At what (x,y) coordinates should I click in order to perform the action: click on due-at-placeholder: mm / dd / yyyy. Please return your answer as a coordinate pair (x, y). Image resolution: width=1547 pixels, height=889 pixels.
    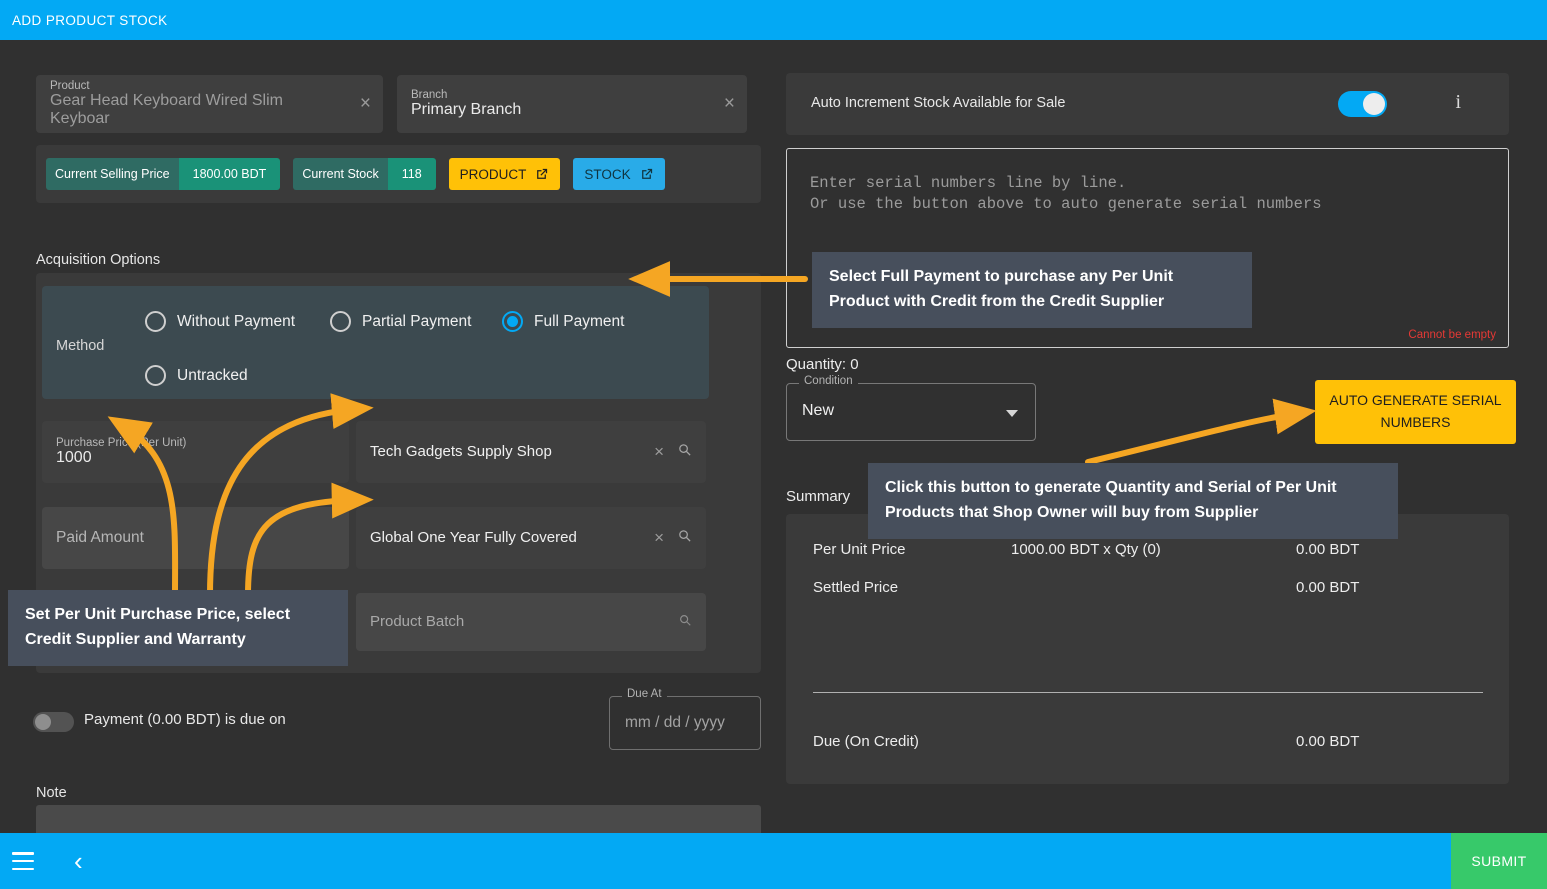
    Looking at the image, I should click on (675, 722).